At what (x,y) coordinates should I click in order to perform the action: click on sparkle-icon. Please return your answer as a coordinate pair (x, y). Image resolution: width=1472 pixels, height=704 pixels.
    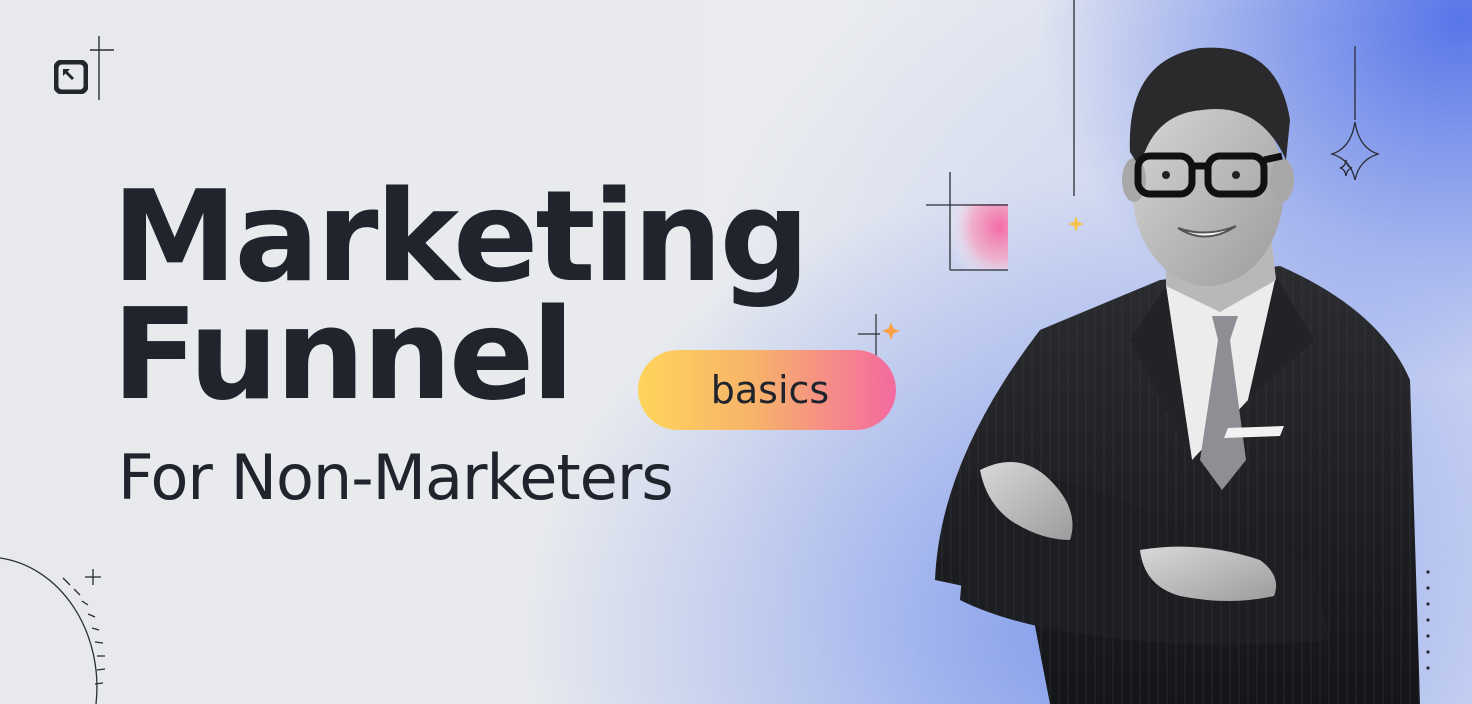
    Looking at the image, I should click on (879, 335).